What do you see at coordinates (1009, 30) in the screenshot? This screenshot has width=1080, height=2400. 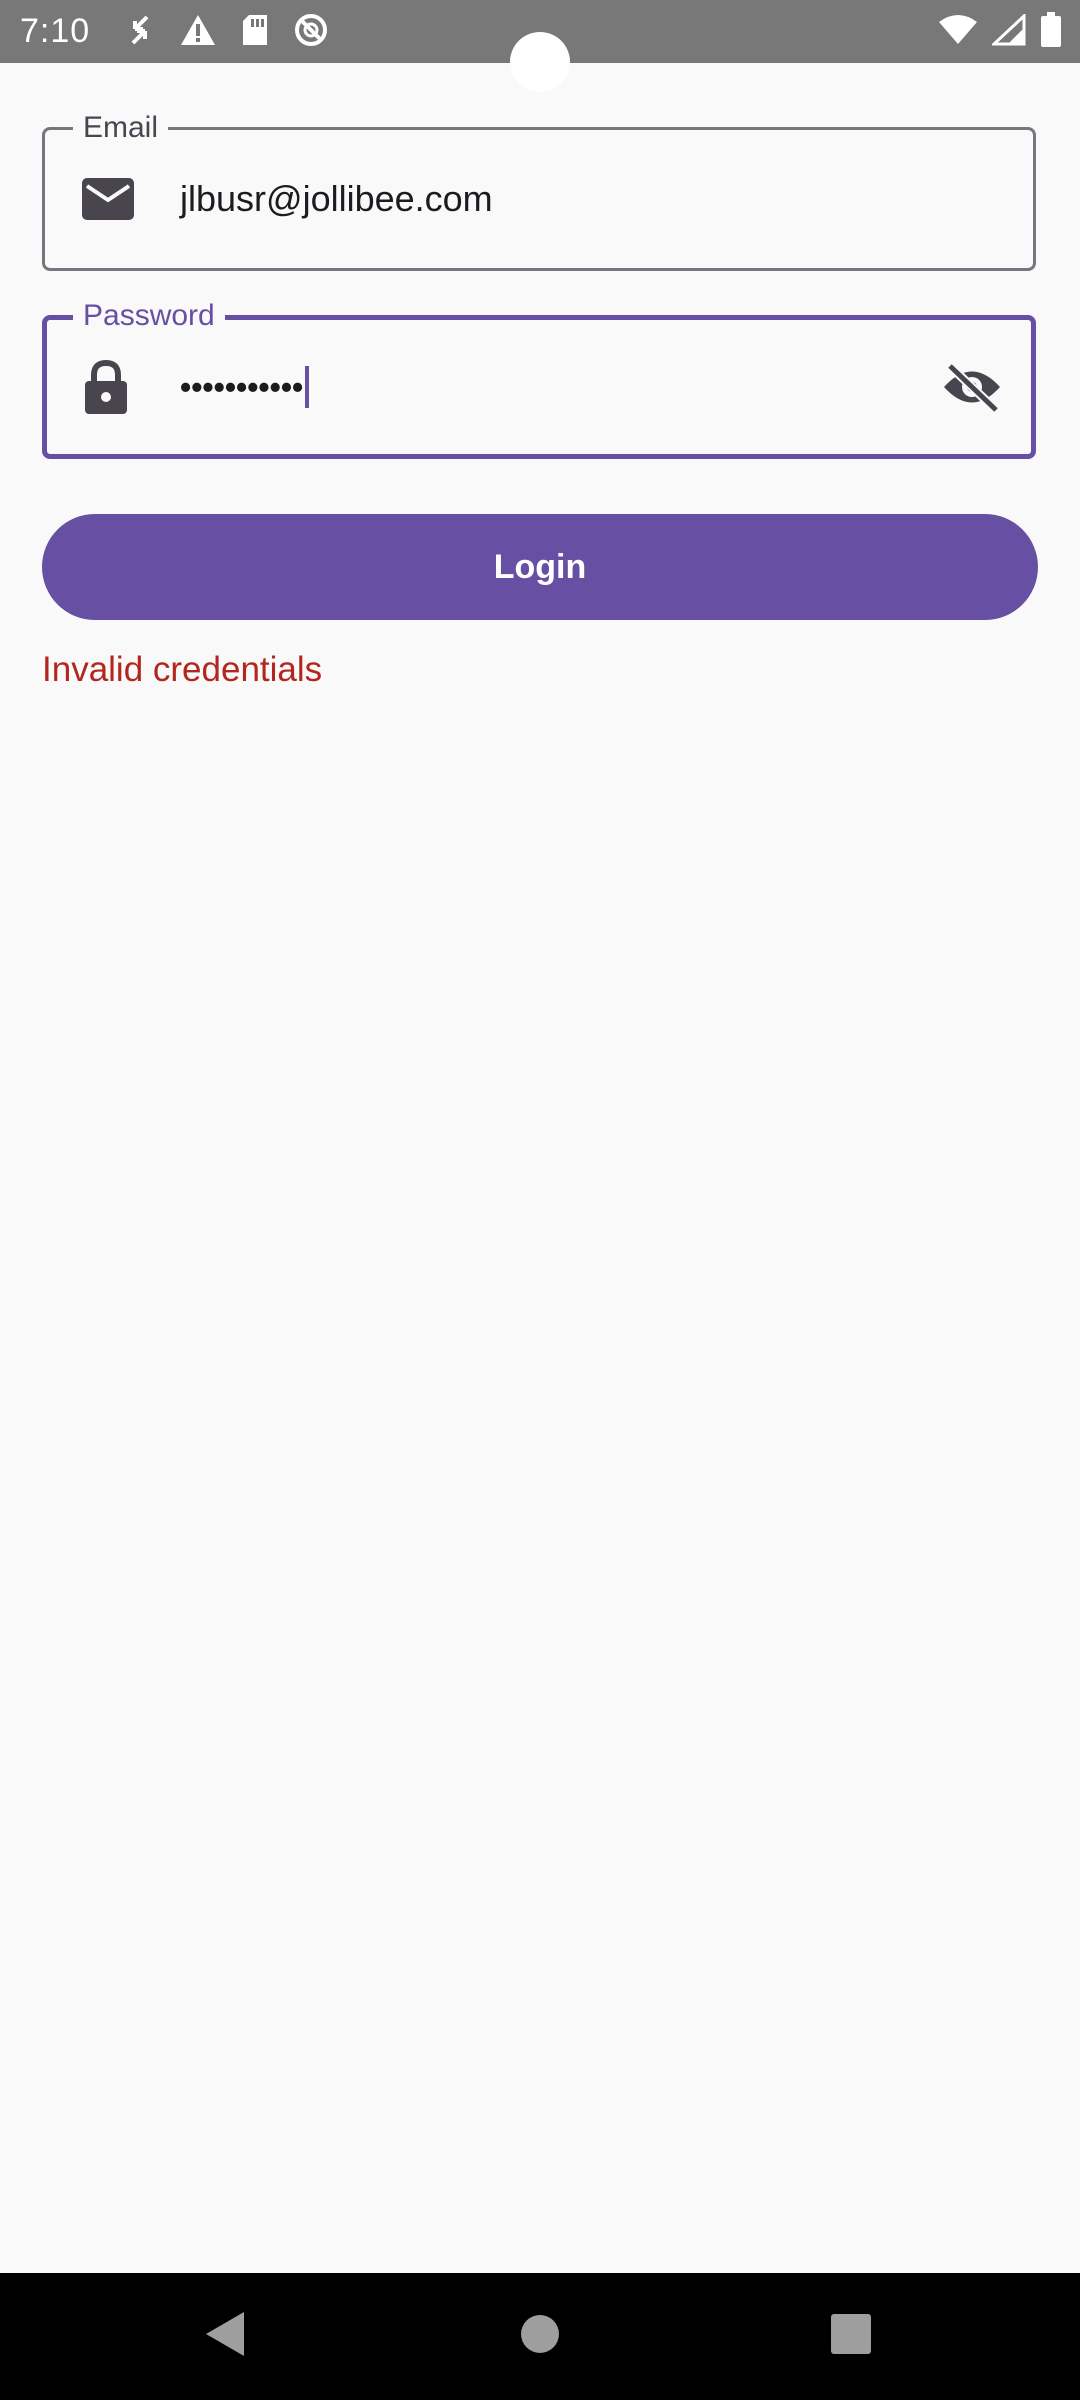 I see `cellular-signal-icon` at bounding box center [1009, 30].